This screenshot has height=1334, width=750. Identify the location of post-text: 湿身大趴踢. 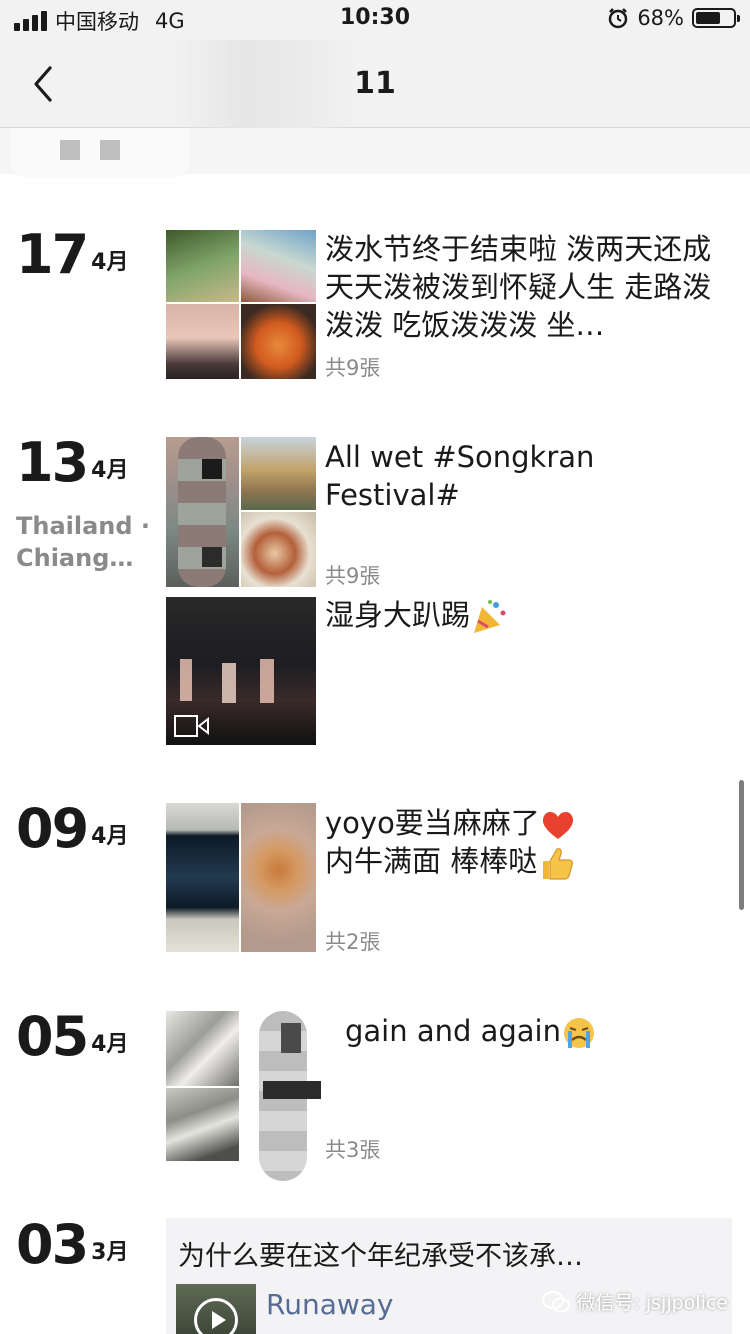
(527, 615).